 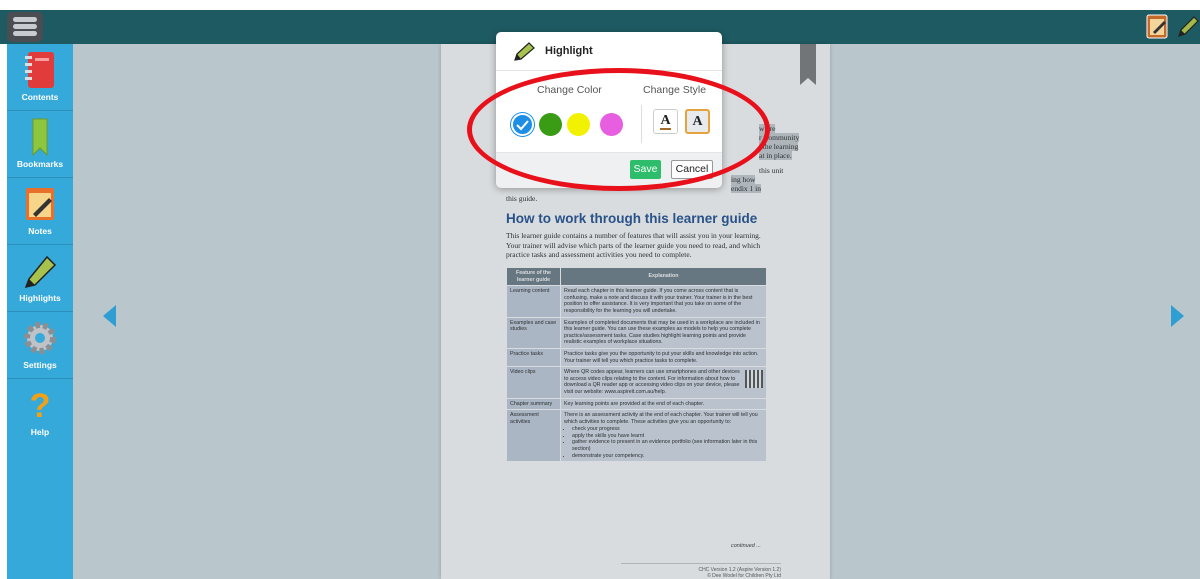 I want to click on change-style-label: Change Style, so click(x=675, y=90).